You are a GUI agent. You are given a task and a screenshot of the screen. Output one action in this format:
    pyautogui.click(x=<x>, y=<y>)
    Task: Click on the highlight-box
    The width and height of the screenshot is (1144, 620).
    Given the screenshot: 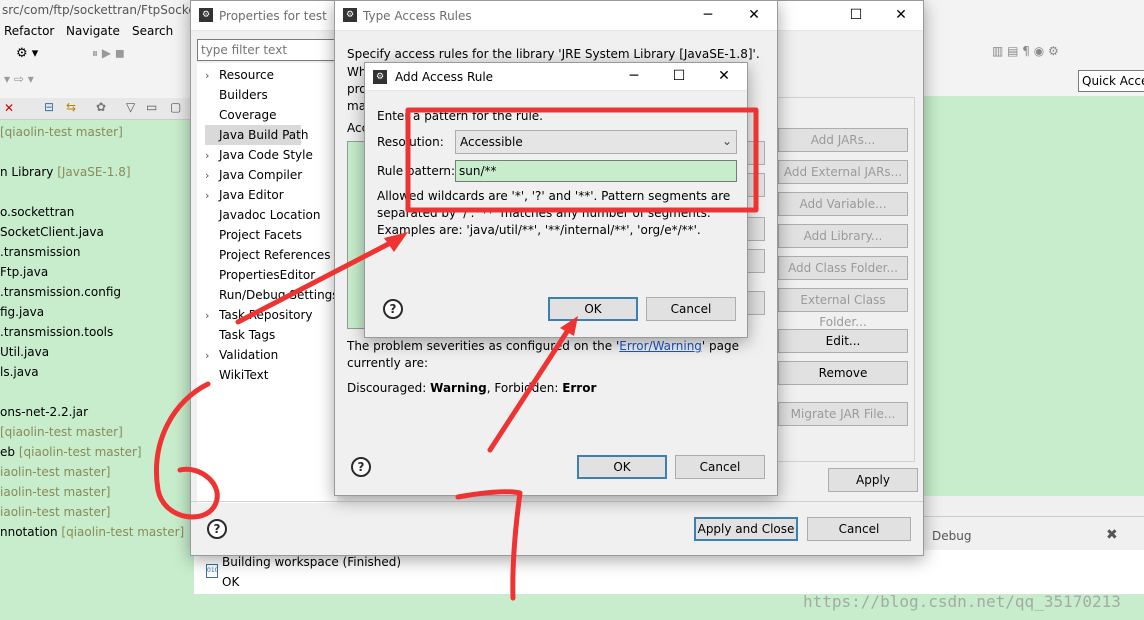 What is the action you would take?
    pyautogui.click(x=582, y=160)
    